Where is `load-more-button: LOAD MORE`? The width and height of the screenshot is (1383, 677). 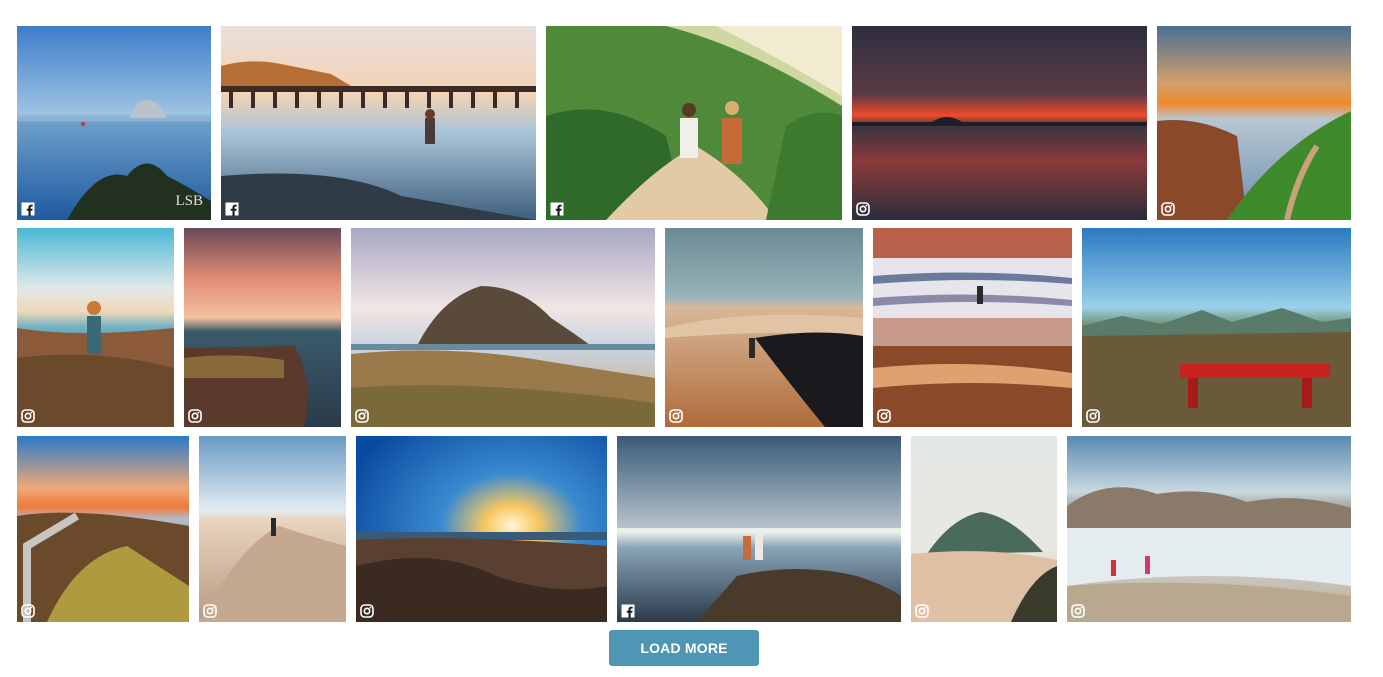 load-more-button: LOAD MORE is located at coordinates (684, 648).